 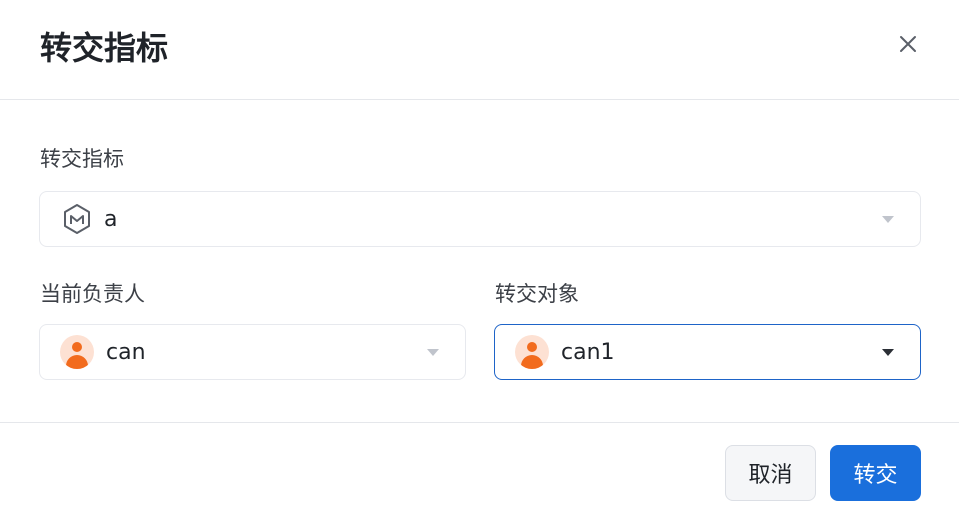 I want to click on close-icon, so click(x=908, y=44).